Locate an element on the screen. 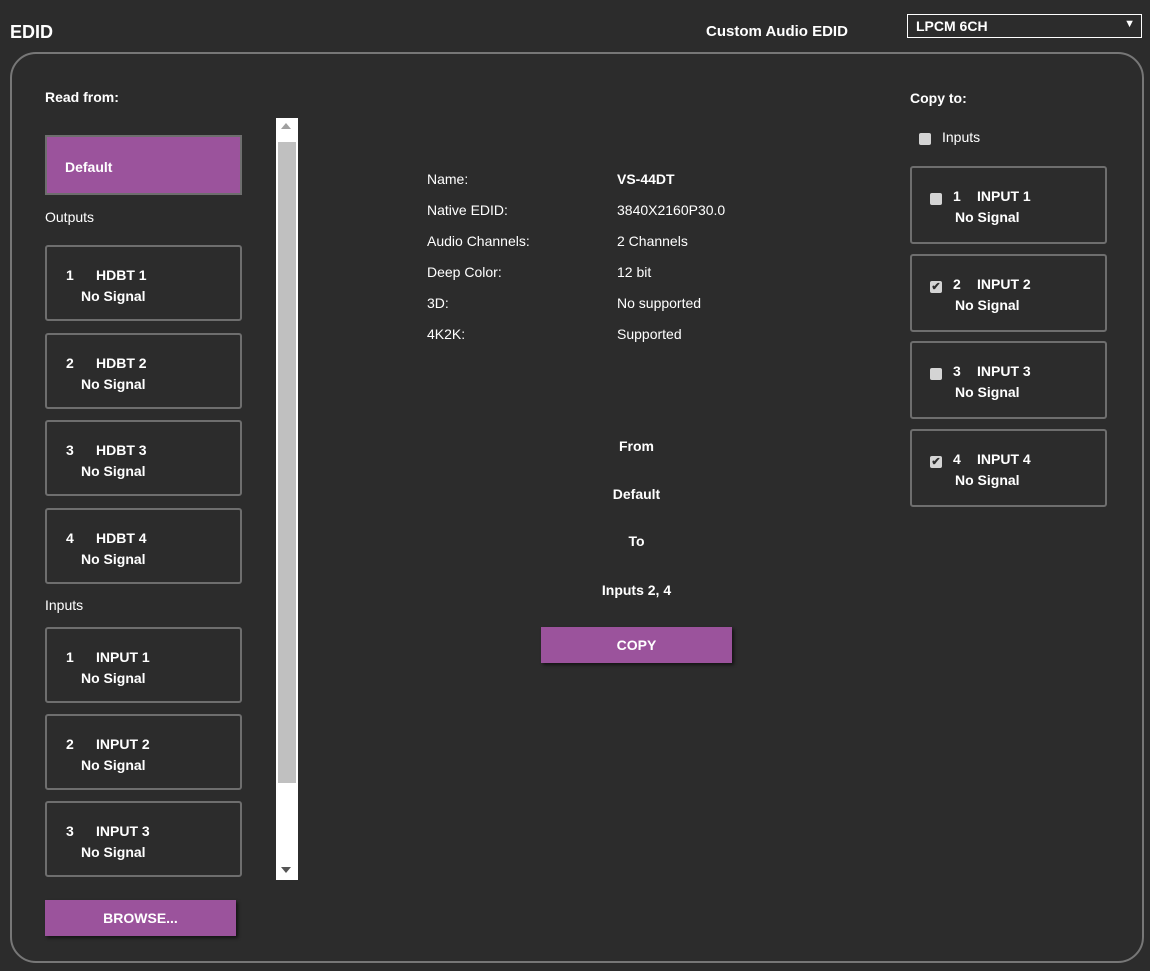 The width and height of the screenshot is (1150, 971). copy-button: COPY is located at coordinates (636, 645).